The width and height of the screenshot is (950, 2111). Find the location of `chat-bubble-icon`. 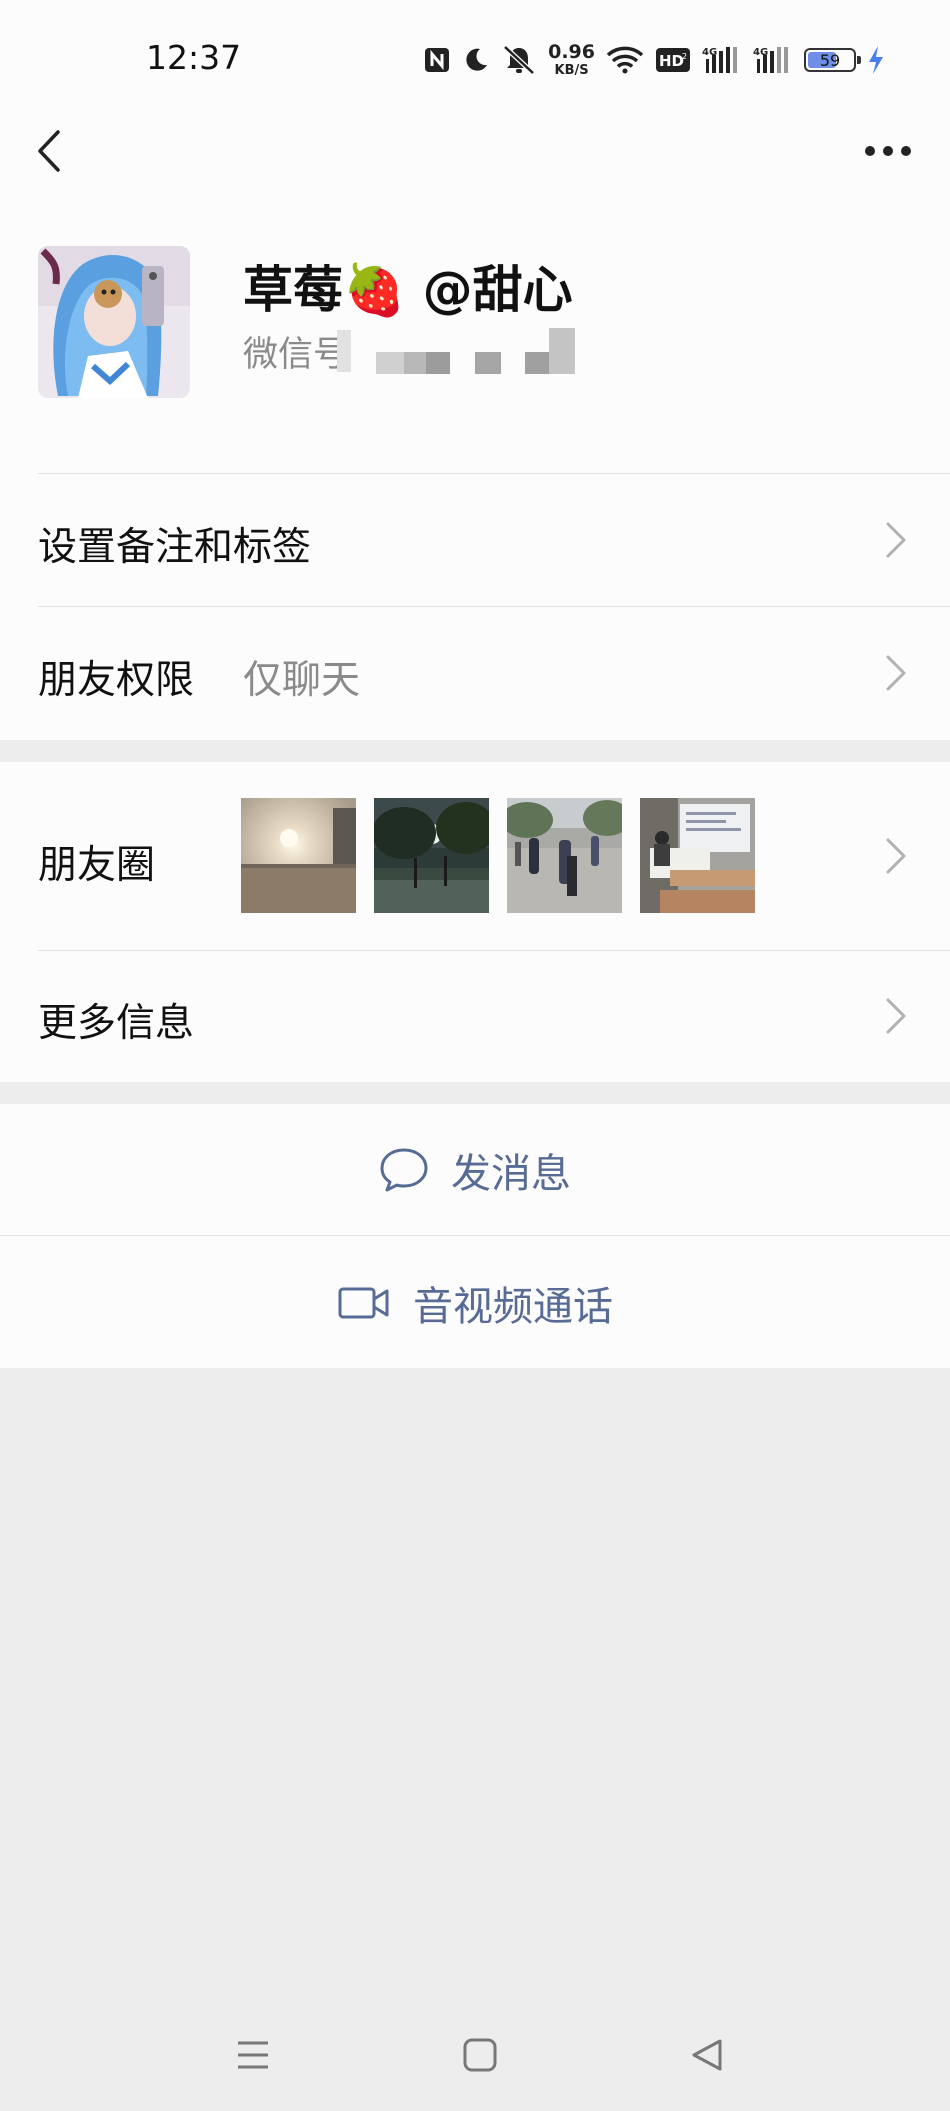

chat-bubble-icon is located at coordinates (404, 1169).